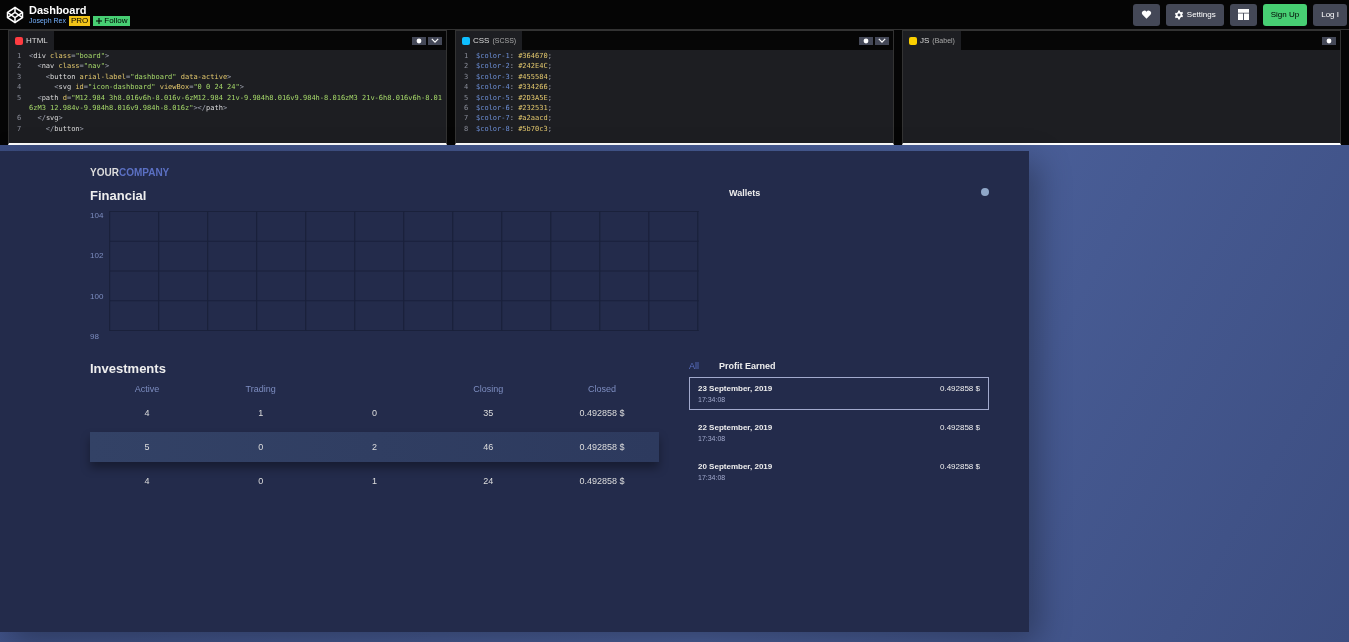 The image size is (1349, 642). Describe the element at coordinates (1194, 14) in the screenshot. I see `settings-button: Settings` at that location.